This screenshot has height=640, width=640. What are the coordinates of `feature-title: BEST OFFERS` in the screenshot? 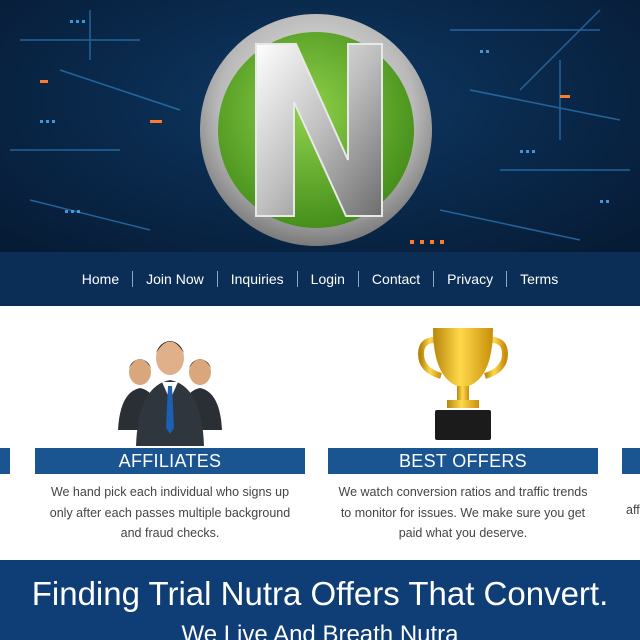 It's located at (463, 461).